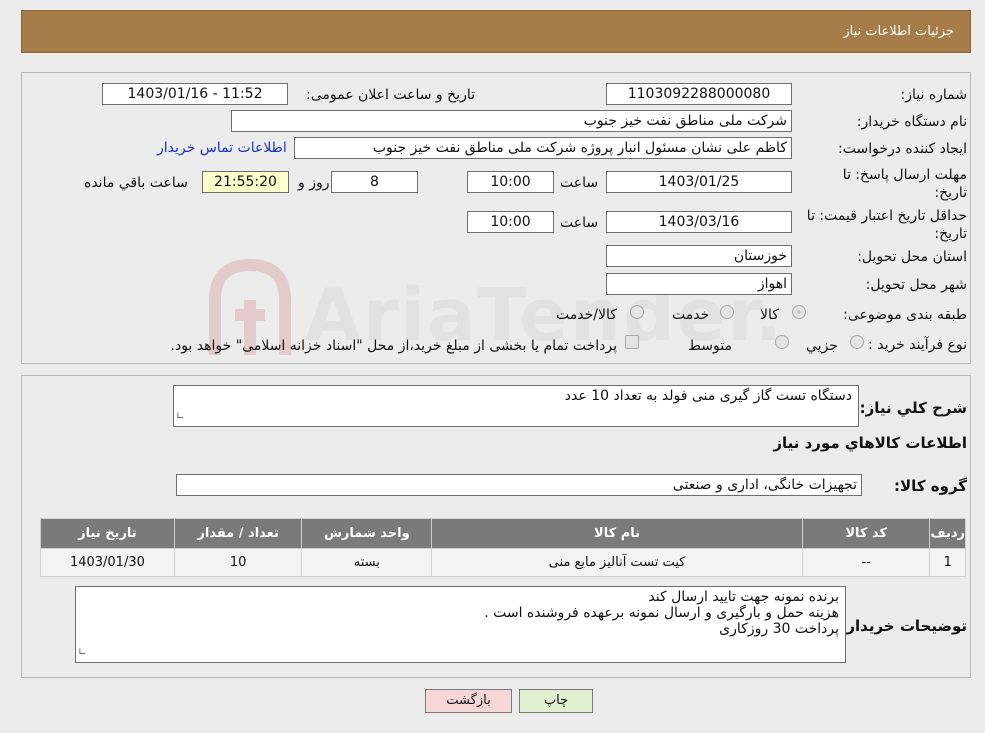  Describe the element at coordinates (637, 312) in the screenshot. I see `category-radio-goods-service` at that location.